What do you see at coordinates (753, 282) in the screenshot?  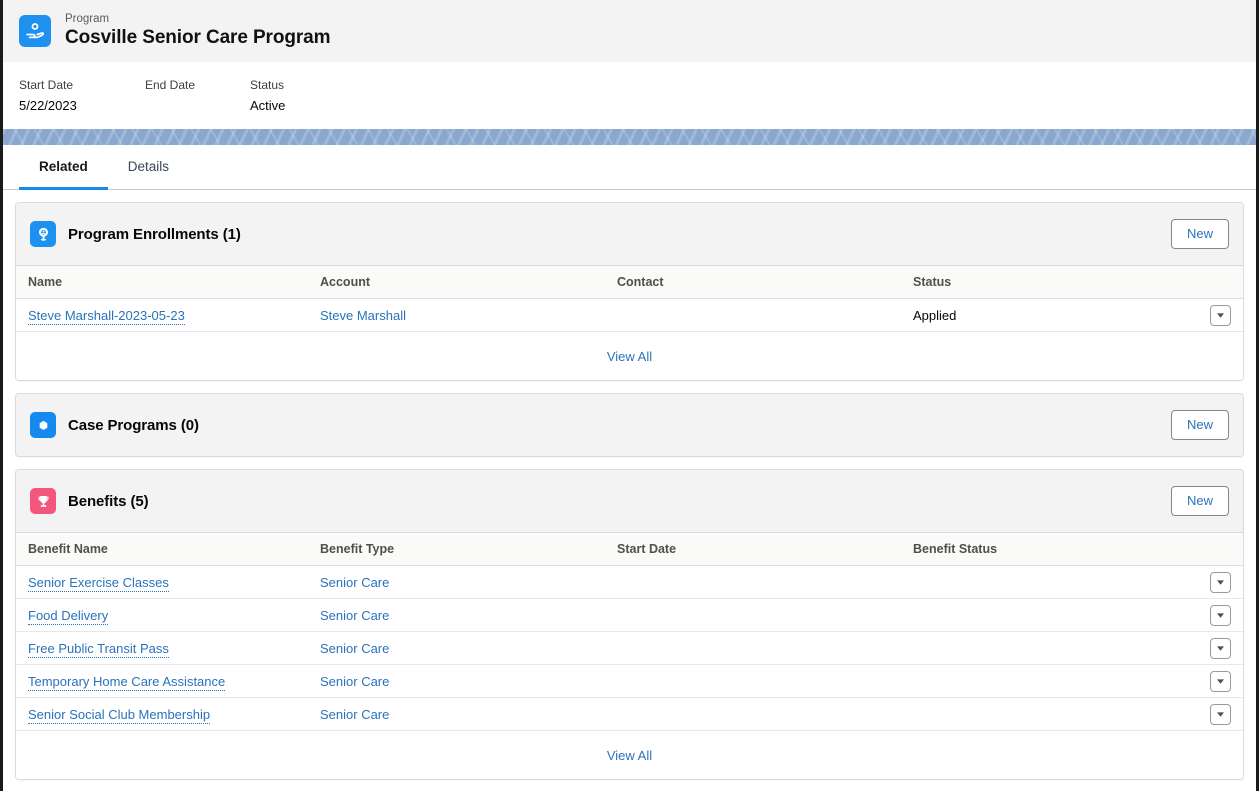 I see `column-header-contact: Contact` at bounding box center [753, 282].